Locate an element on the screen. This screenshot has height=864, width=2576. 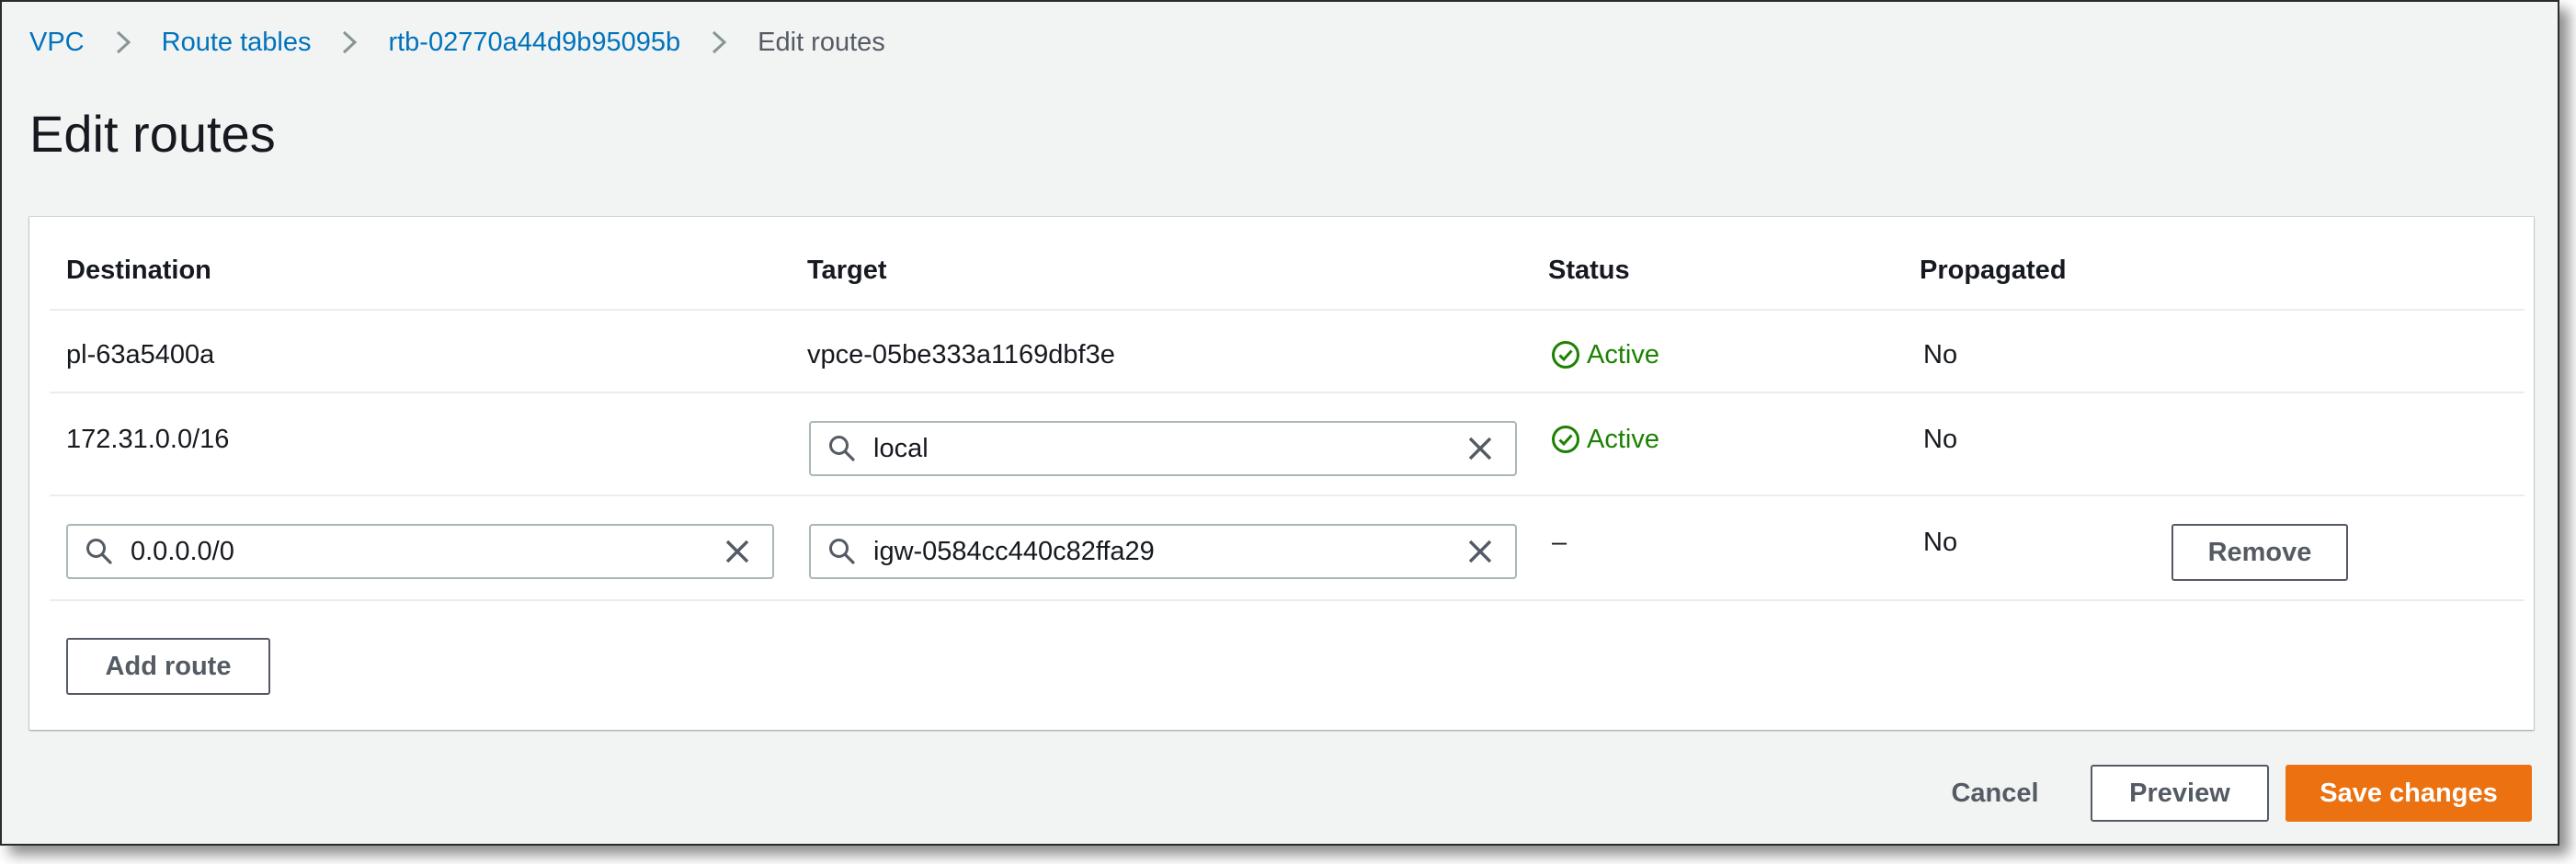
route-destination-value: 172.31.0.0/16 is located at coordinates (148, 439).